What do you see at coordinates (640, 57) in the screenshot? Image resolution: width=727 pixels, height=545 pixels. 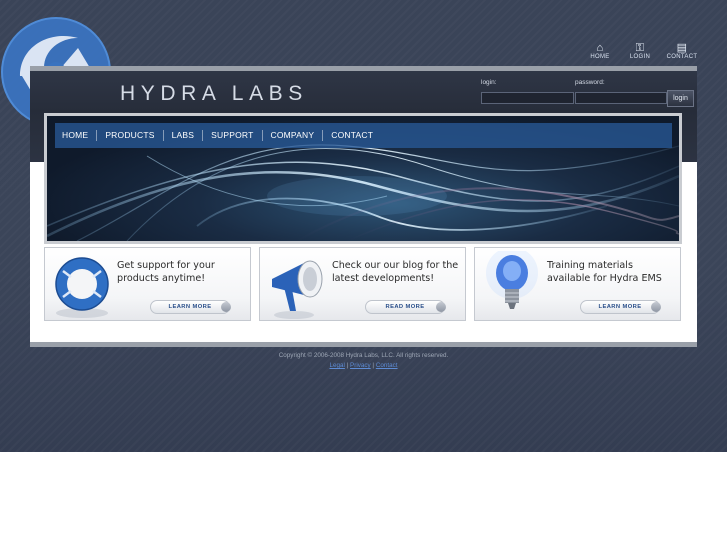 I see `top-login-label: LOGIN` at bounding box center [640, 57].